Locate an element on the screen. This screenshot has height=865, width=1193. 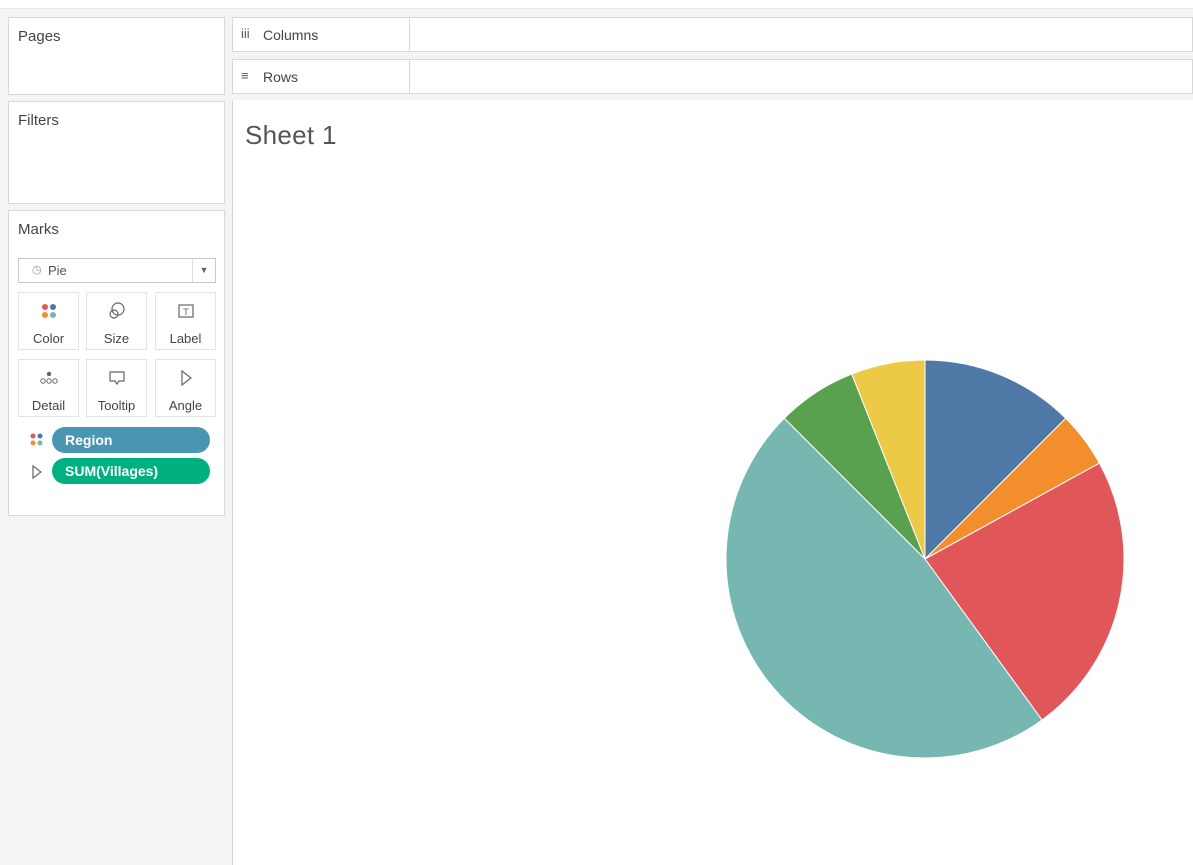
label-icon: T is located at coordinates (185, 311).